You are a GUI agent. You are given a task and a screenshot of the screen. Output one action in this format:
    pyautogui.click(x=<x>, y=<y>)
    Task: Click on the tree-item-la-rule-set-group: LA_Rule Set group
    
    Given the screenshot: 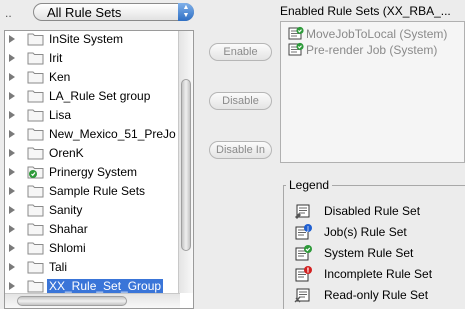 What is the action you would take?
    pyautogui.click(x=92, y=96)
    